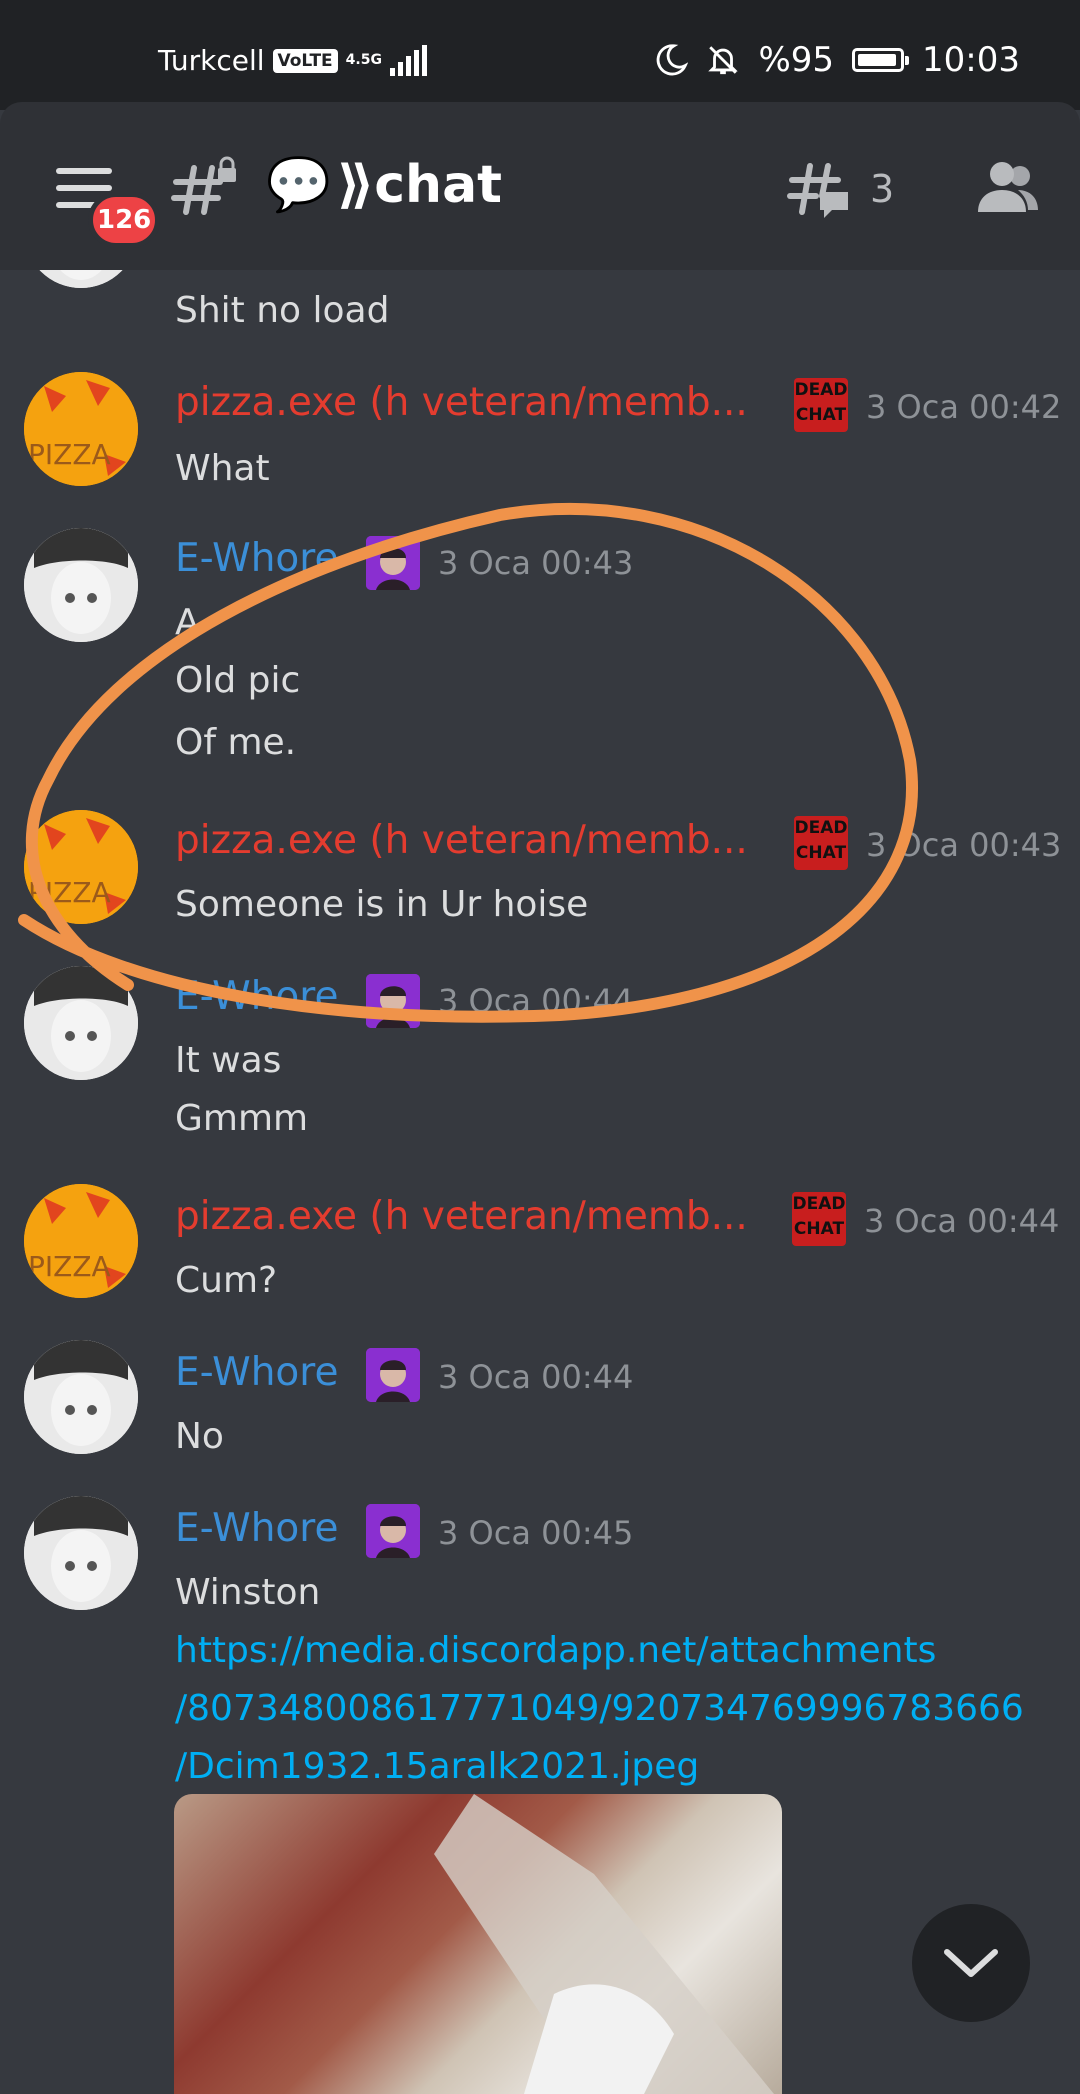 The width and height of the screenshot is (1080, 2094). What do you see at coordinates (363, 60) in the screenshot?
I see `network-type: 4.5G` at bounding box center [363, 60].